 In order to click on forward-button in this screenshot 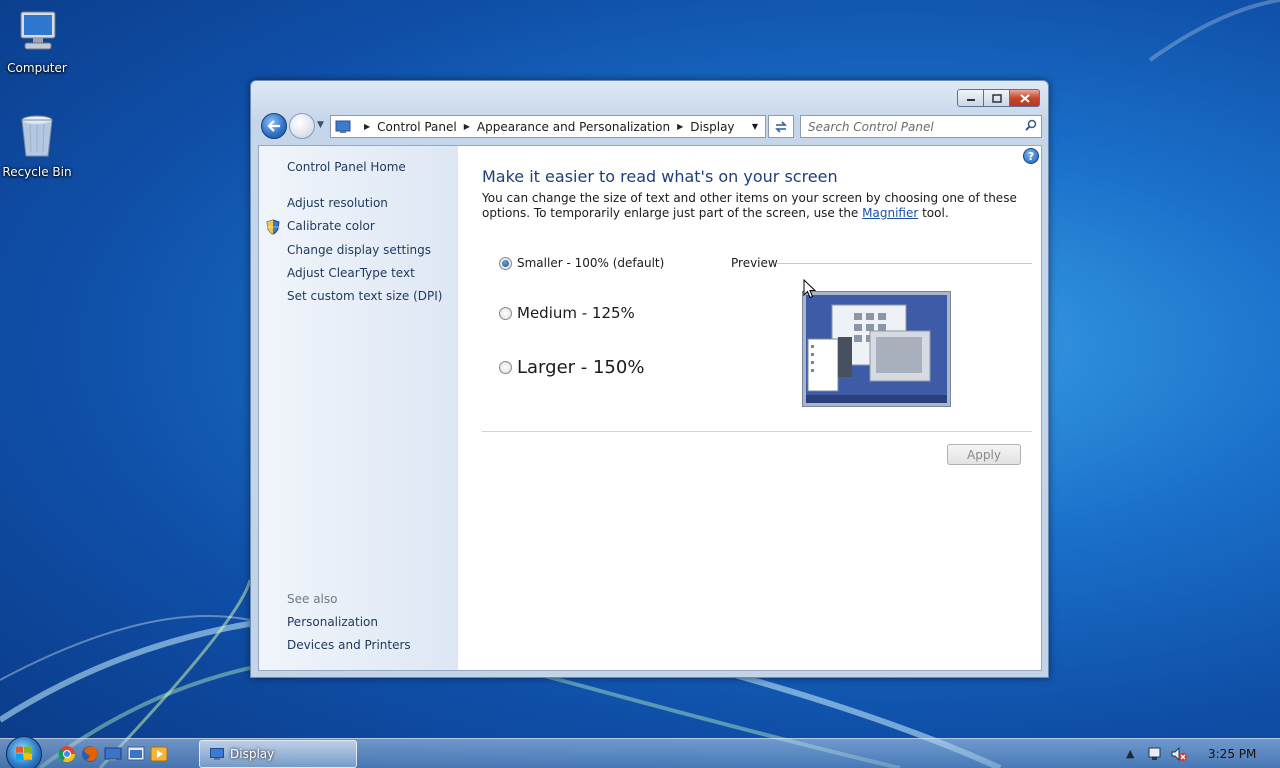, I will do `click(302, 126)`.